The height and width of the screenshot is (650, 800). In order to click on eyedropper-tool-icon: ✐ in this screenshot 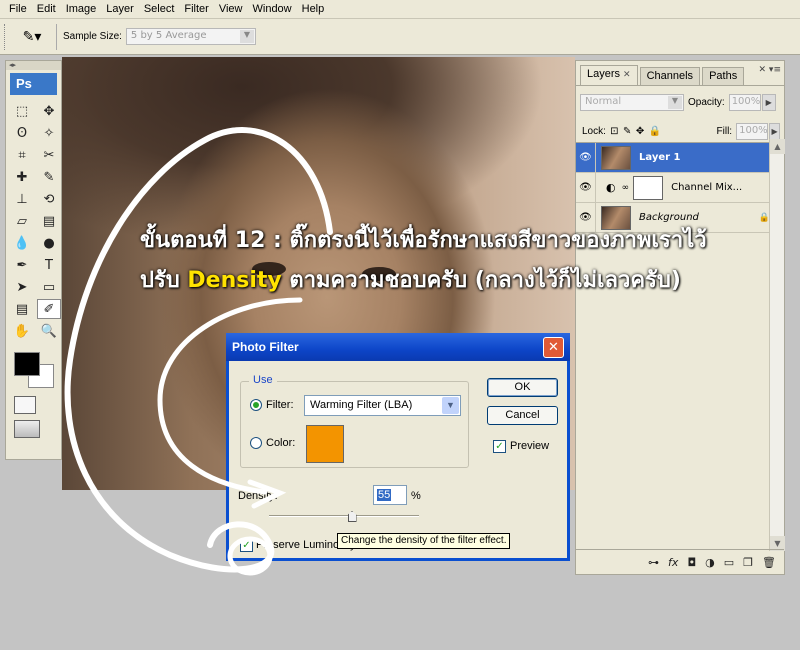, I will do `click(49, 309)`.